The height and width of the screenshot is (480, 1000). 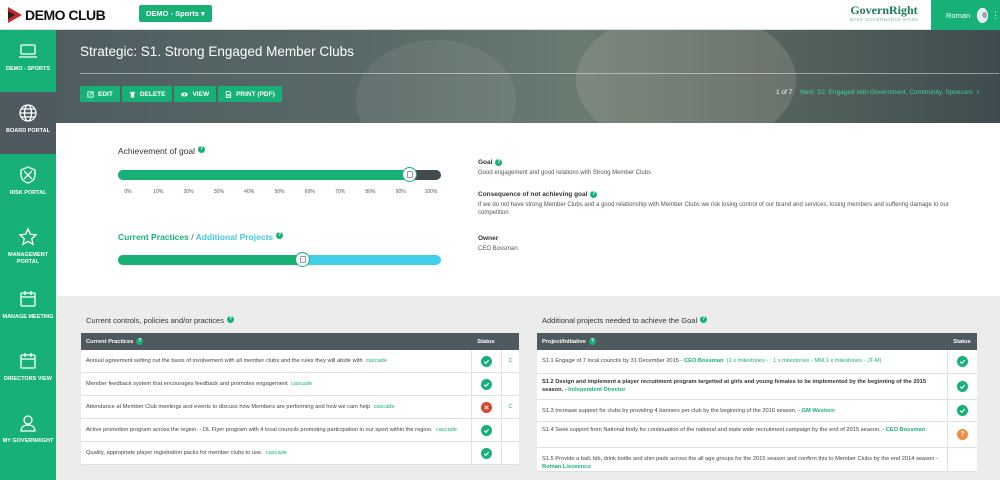 I want to click on status-failed-icon, so click(x=486, y=407).